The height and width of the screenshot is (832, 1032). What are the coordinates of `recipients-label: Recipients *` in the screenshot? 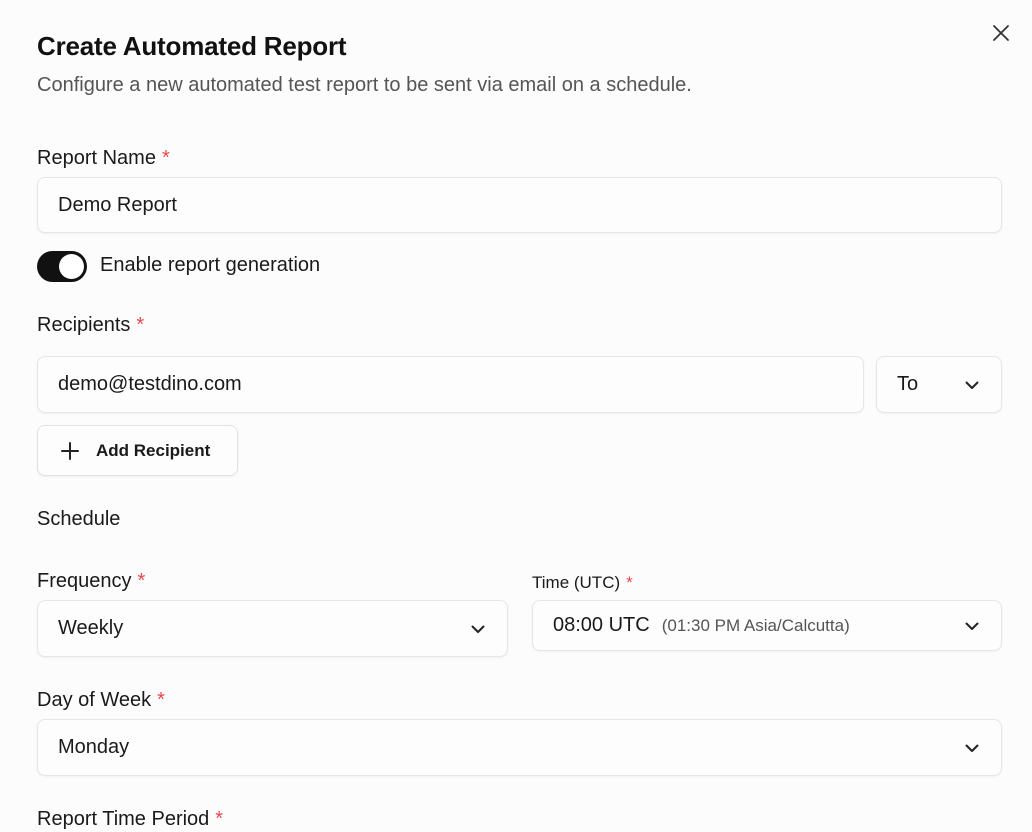 It's located at (90, 325).